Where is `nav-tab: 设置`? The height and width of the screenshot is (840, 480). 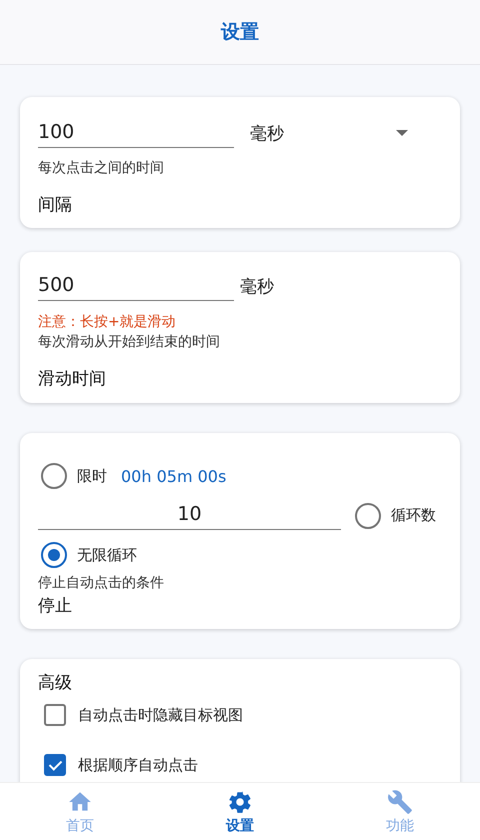 nav-tab: 设置 is located at coordinates (240, 811).